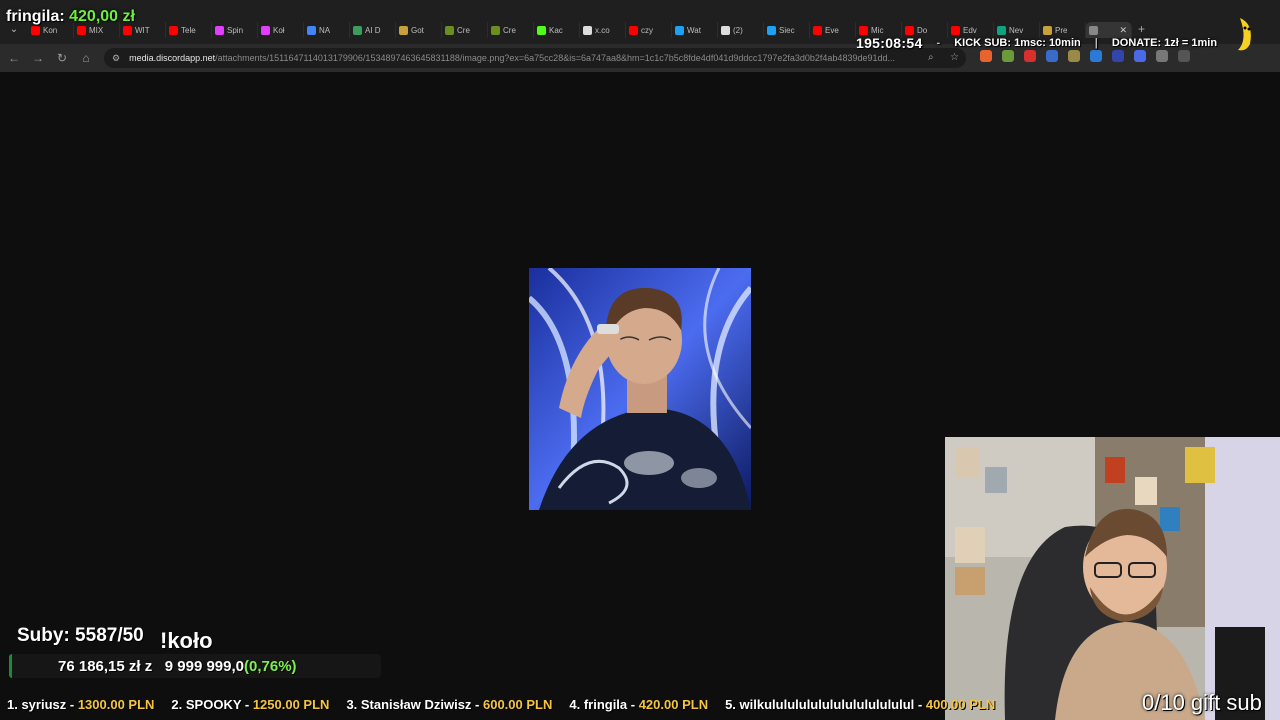 This screenshot has width=1280, height=720. What do you see at coordinates (116, 58) in the screenshot?
I see `site-info-icon: ⚙` at bounding box center [116, 58].